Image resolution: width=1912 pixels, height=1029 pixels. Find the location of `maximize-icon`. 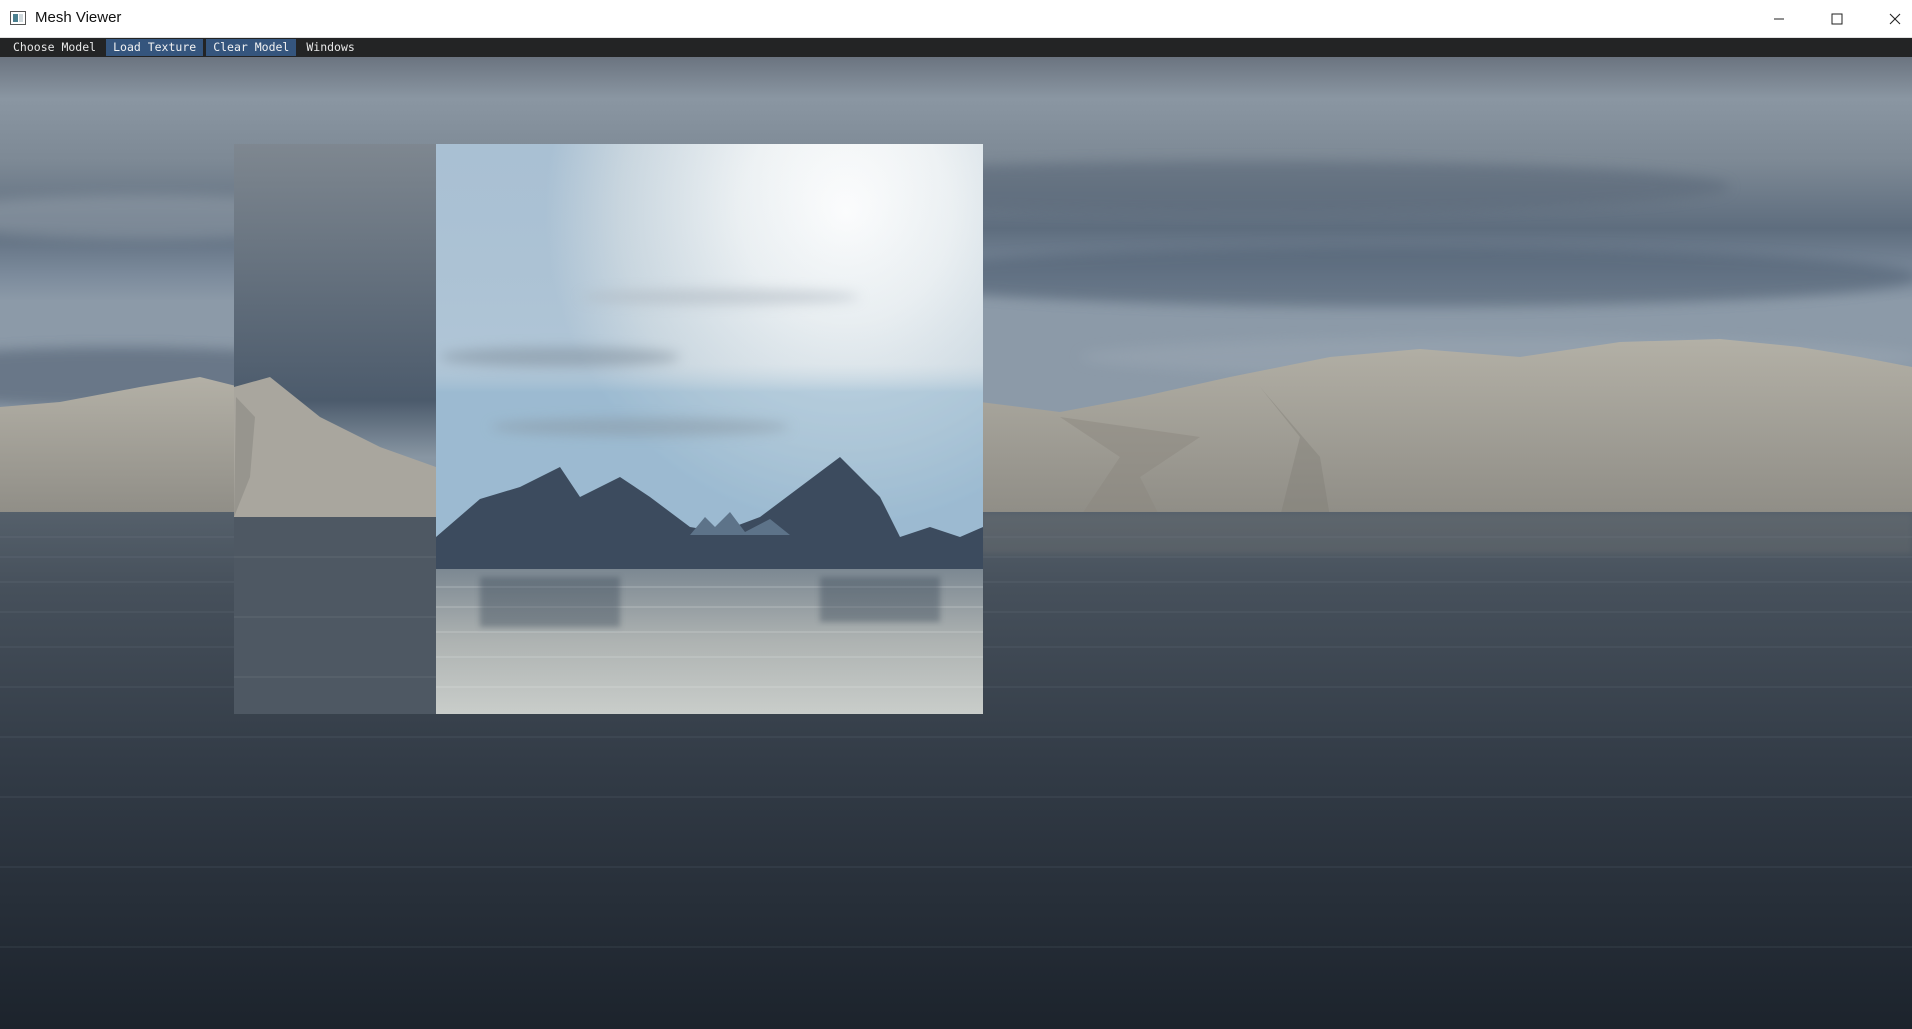

maximize-icon is located at coordinates (1837, 19).